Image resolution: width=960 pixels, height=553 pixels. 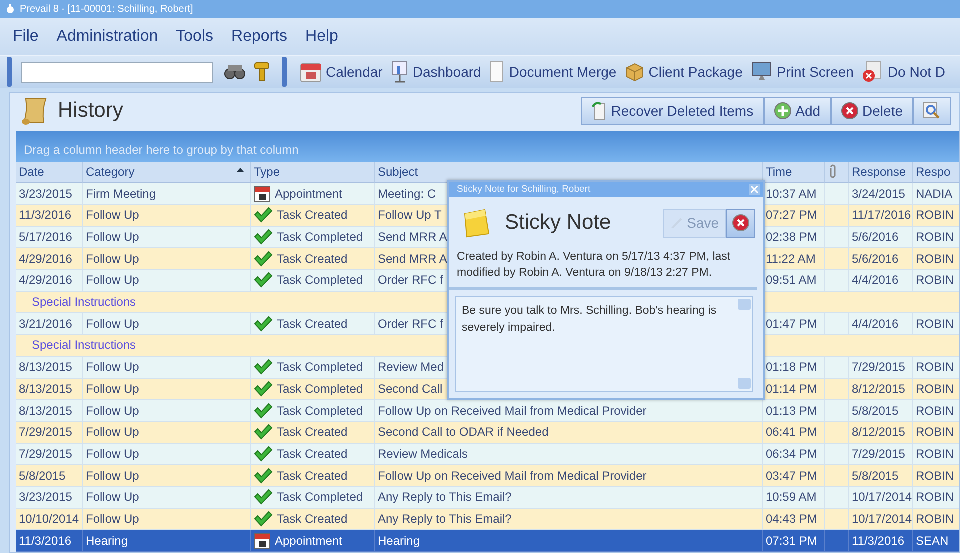 What do you see at coordinates (794, 541) in the screenshot?
I see `table-cell: 07:31 PM` at bounding box center [794, 541].